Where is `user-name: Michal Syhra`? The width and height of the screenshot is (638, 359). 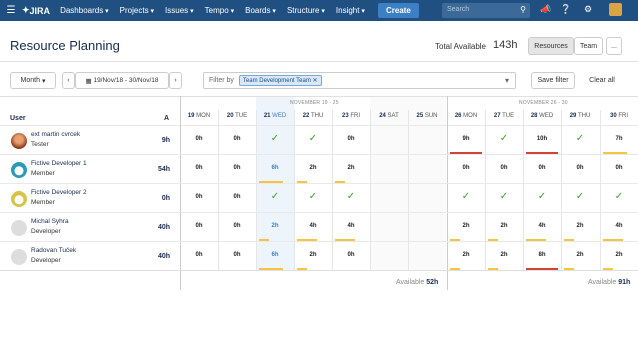 user-name: Michal Syhra is located at coordinates (50, 221).